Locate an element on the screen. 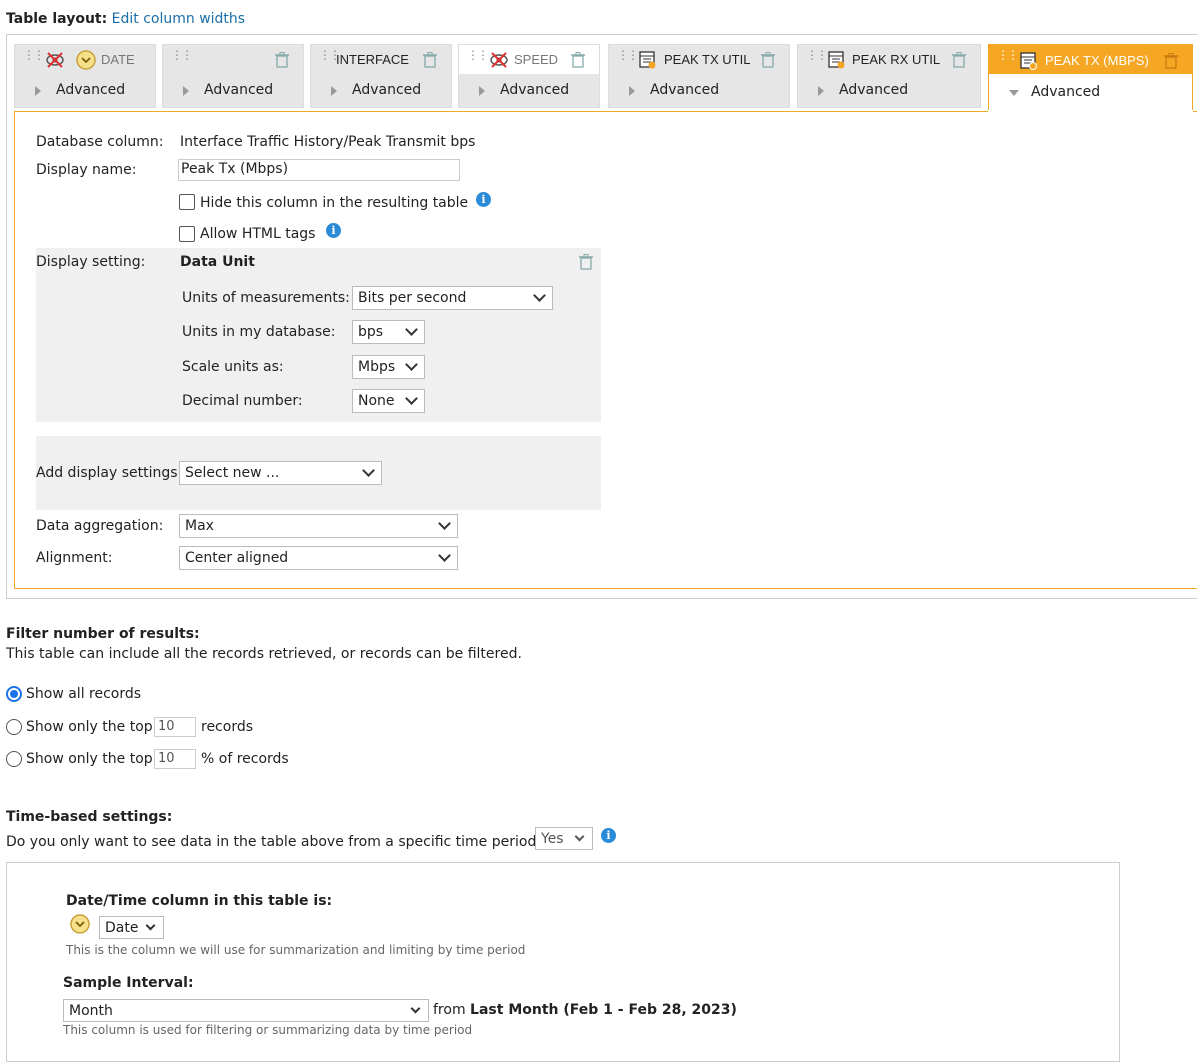 The width and height of the screenshot is (1197, 1062). decimal-select: None is located at coordinates (388, 401).